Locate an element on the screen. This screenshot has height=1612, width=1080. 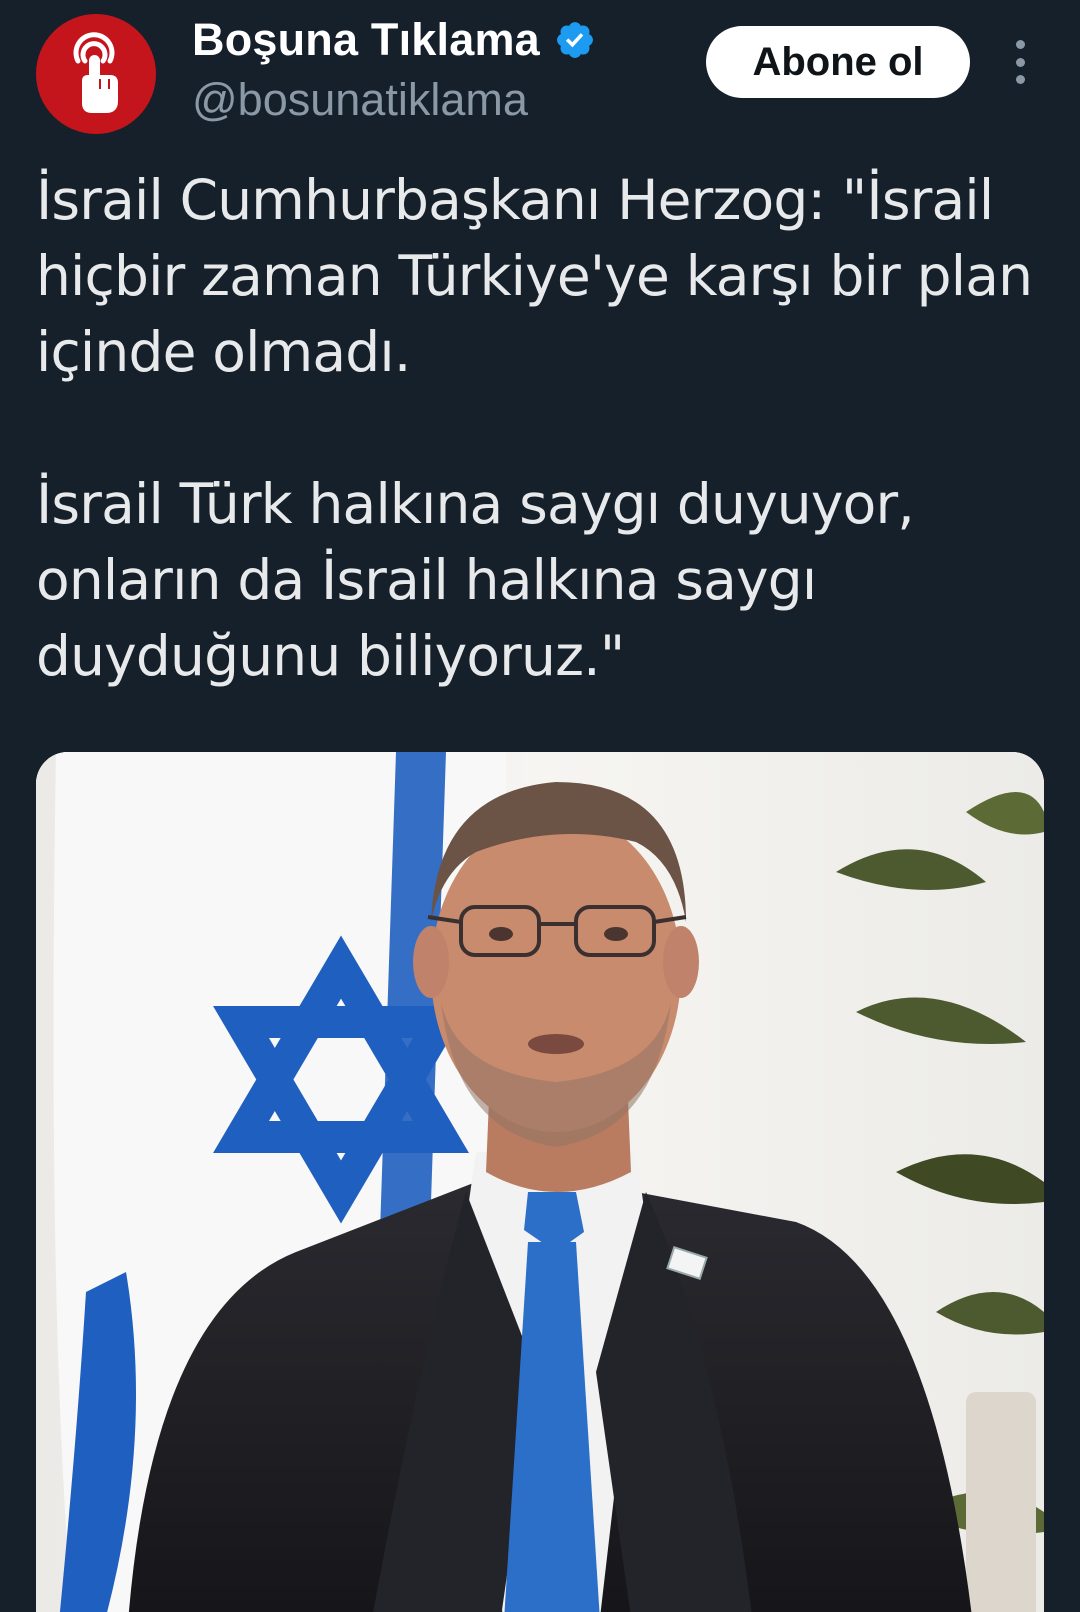
avatar is located at coordinates (96, 74).